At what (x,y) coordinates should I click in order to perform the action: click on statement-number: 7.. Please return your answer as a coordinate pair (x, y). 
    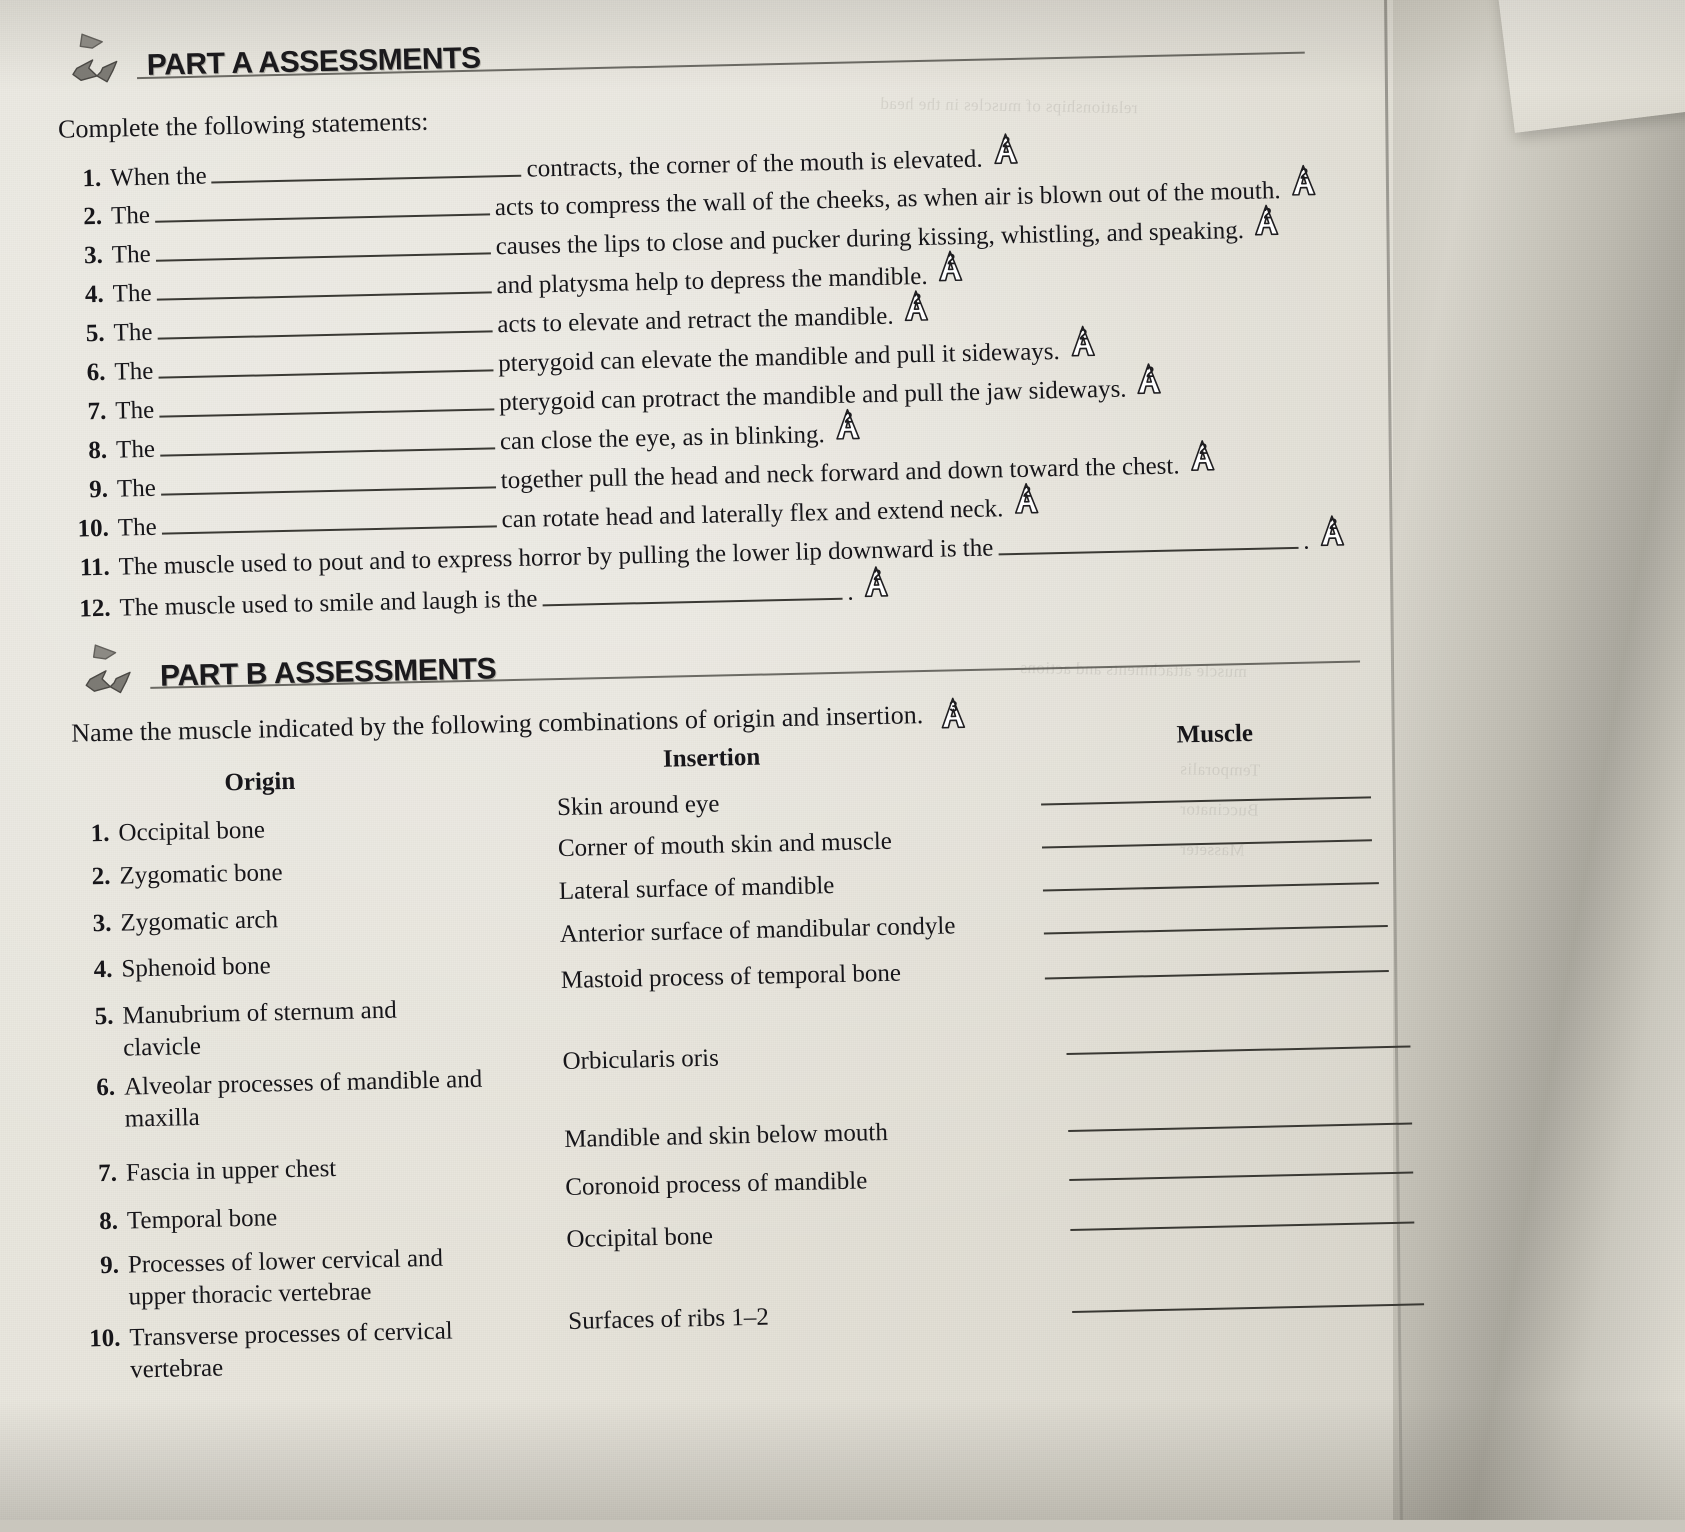
    Looking at the image, I should click on (97, 411).